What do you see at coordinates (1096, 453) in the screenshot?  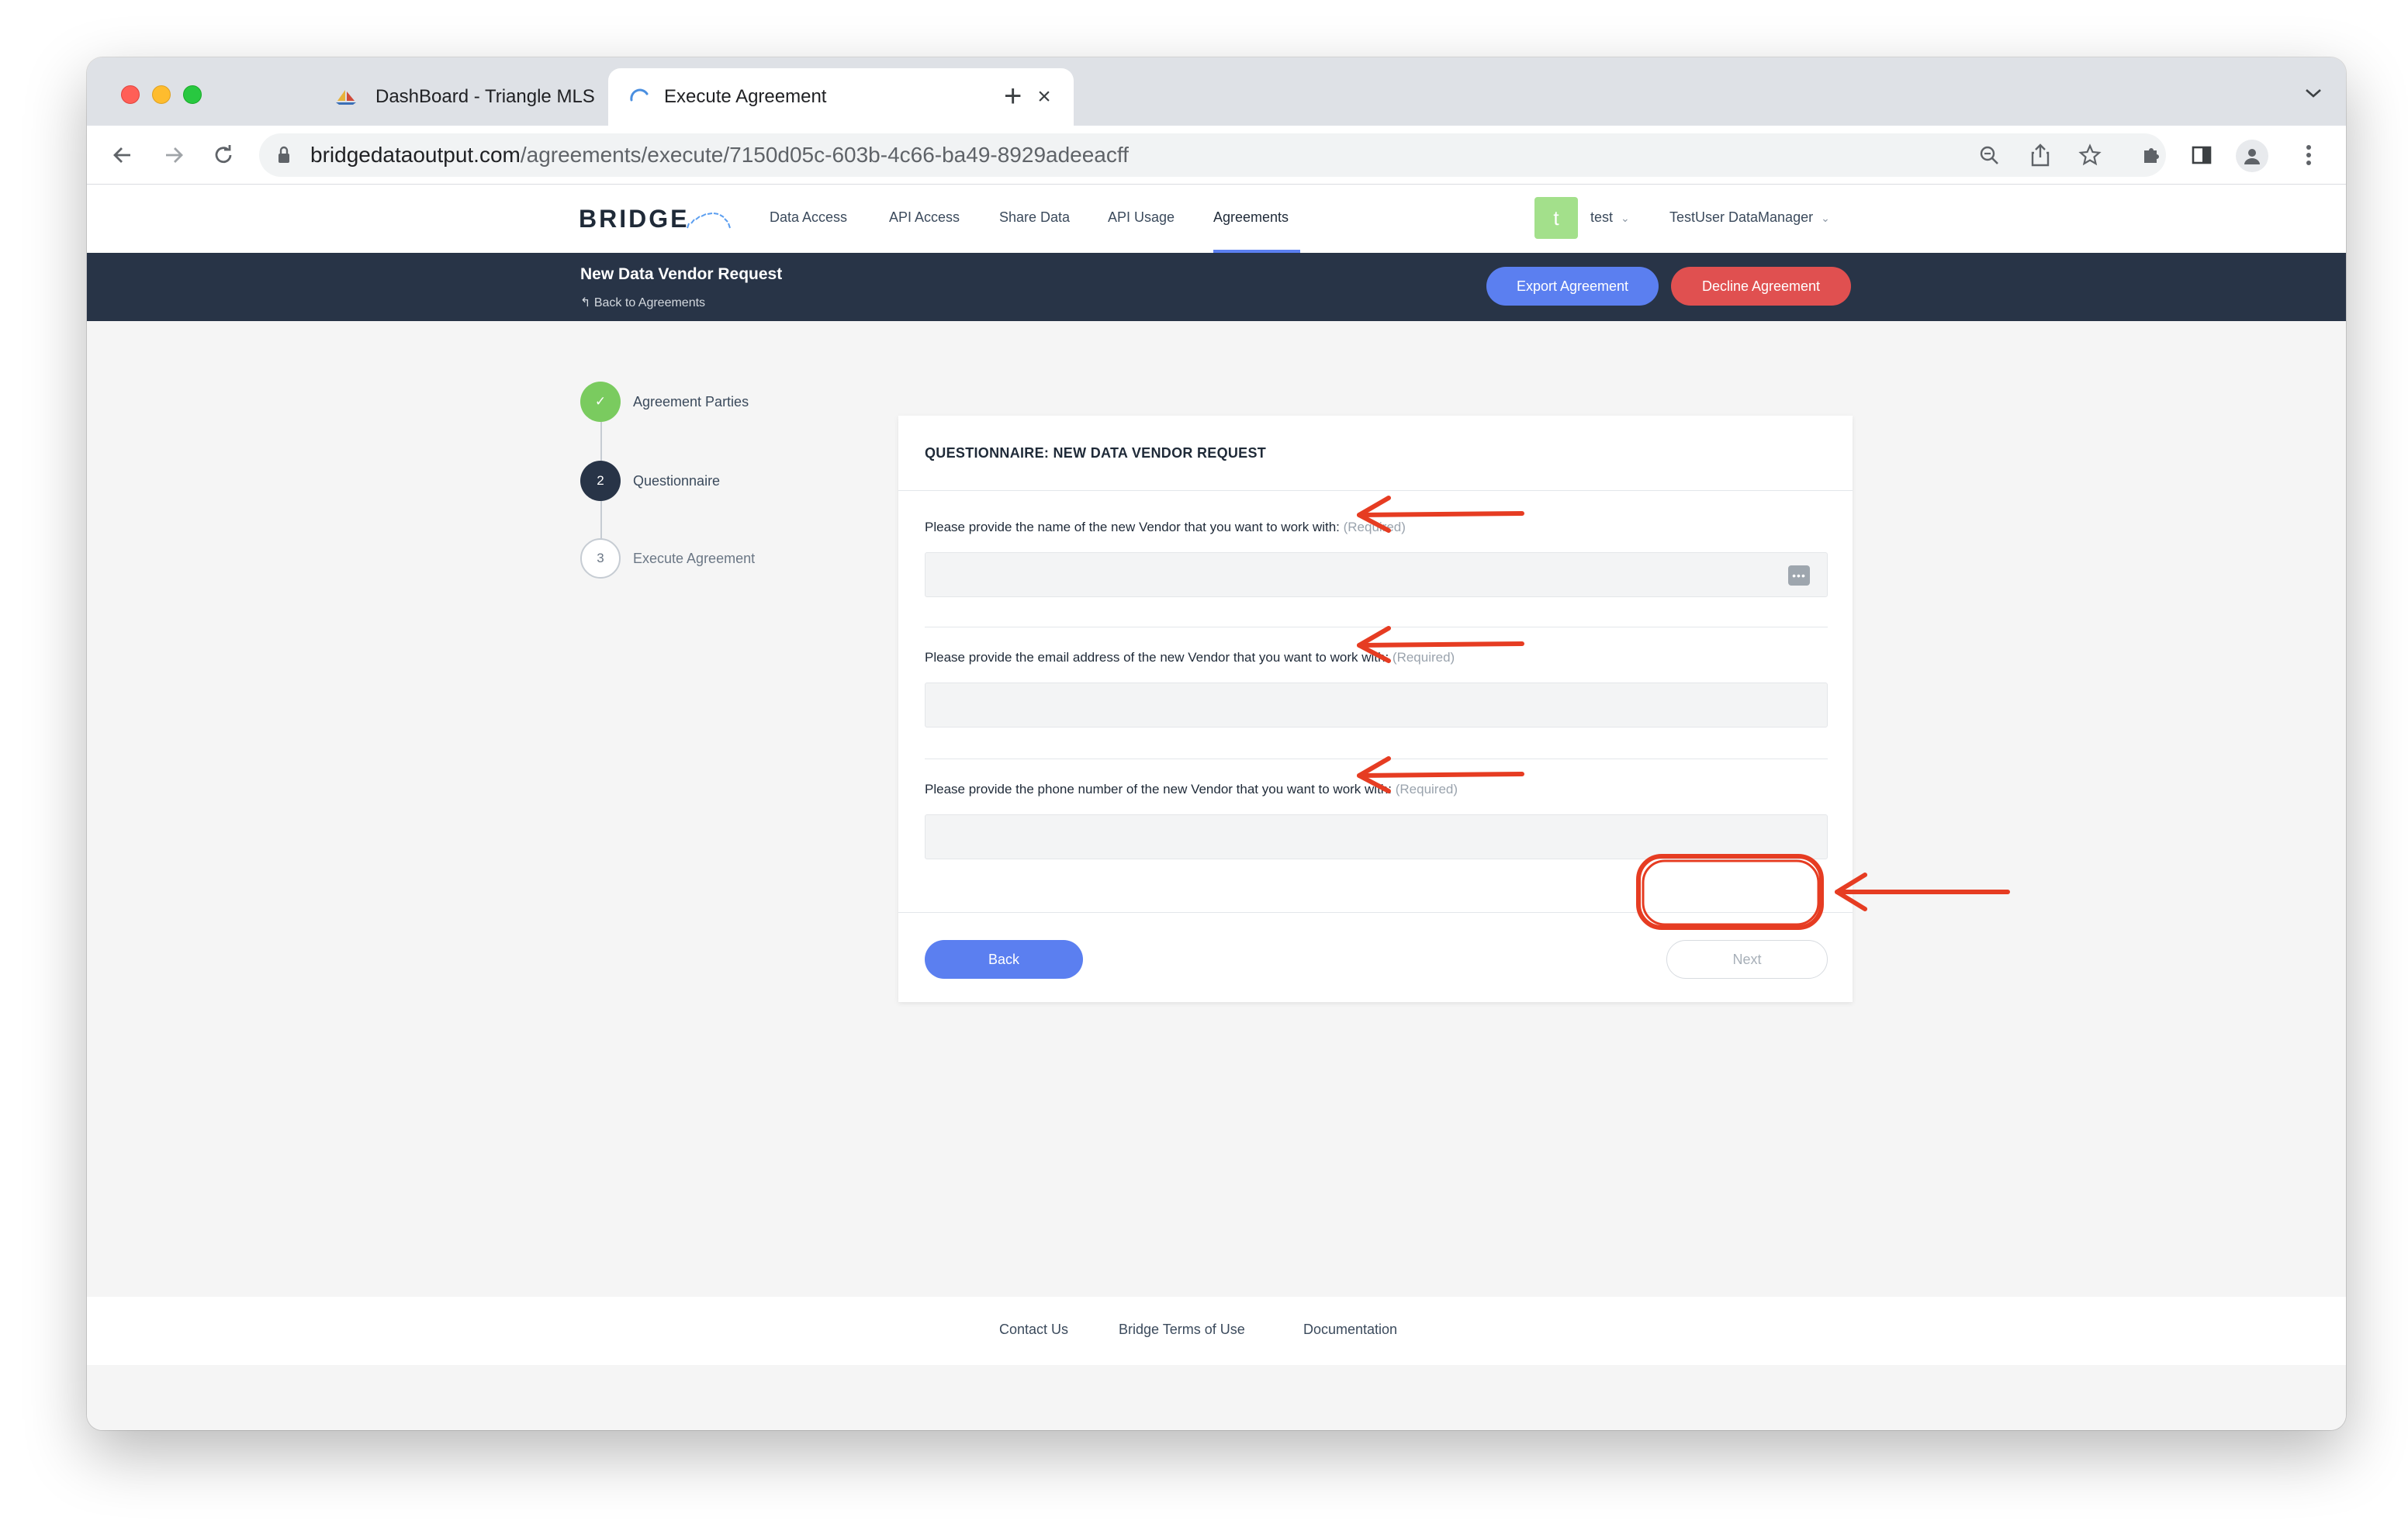 I see `card-title: QUESTIONNAIRE: NEW DATA VENDOR REQUEST` at bounding box center [1096, 453].